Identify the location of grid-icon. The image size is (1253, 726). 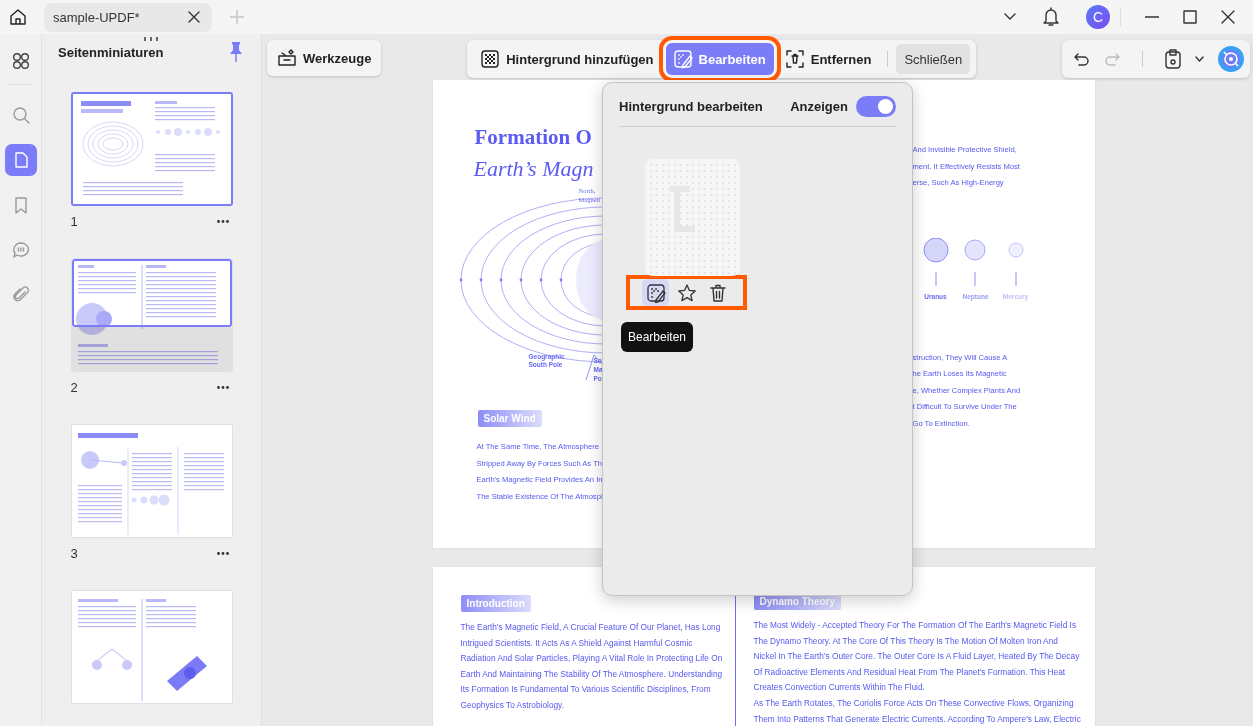
(20, 61).